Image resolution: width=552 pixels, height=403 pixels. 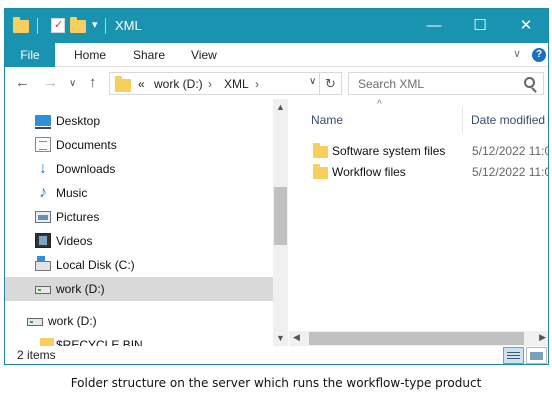 What do you see at coordinates (139, 217) in the screenshot?
I see `sidebar-item-pictures: Pictures` at bounding box center [139, 217].